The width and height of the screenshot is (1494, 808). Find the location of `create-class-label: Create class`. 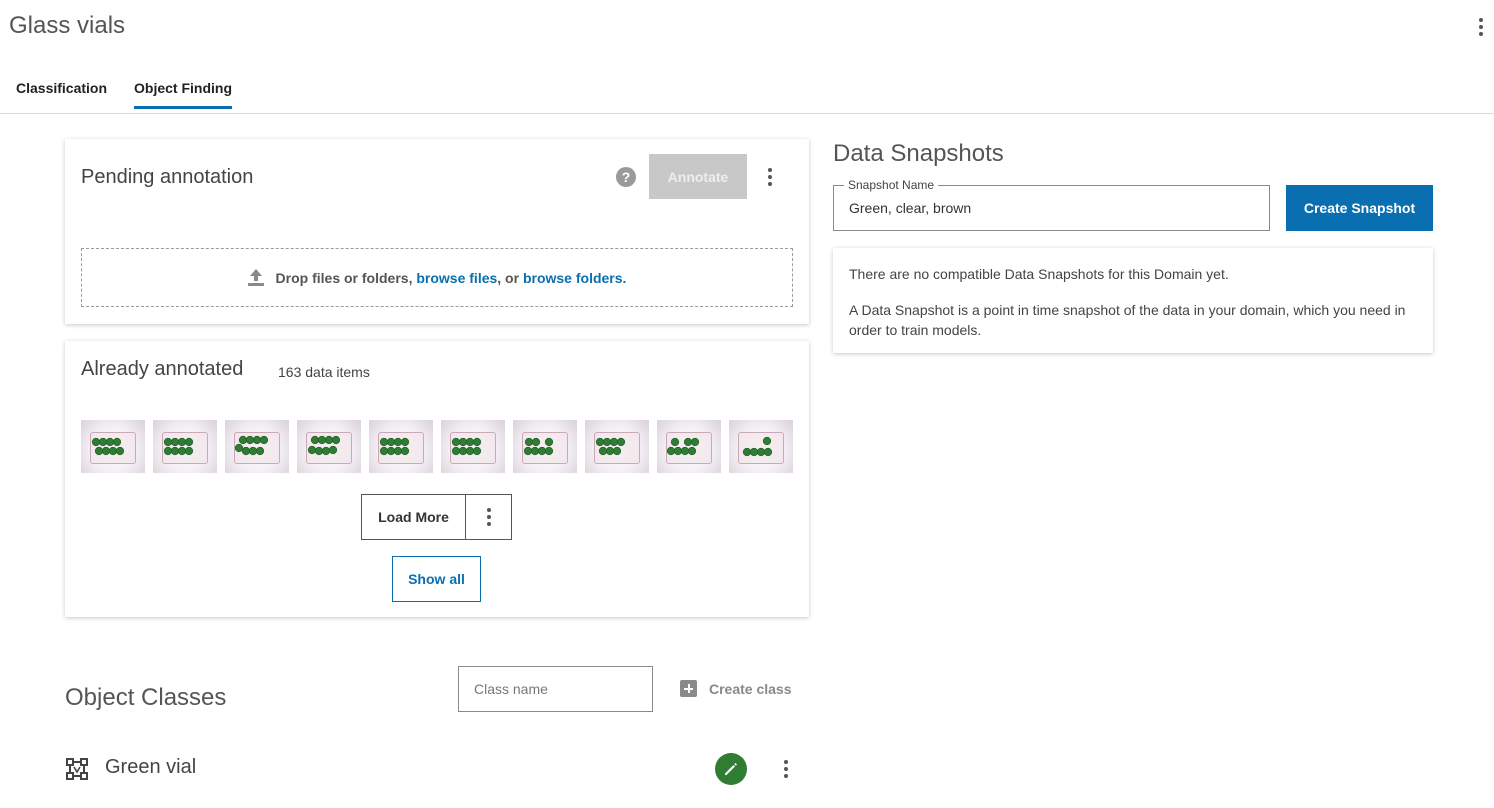

create-class-label: Create class is located at coordinates (750, 688).